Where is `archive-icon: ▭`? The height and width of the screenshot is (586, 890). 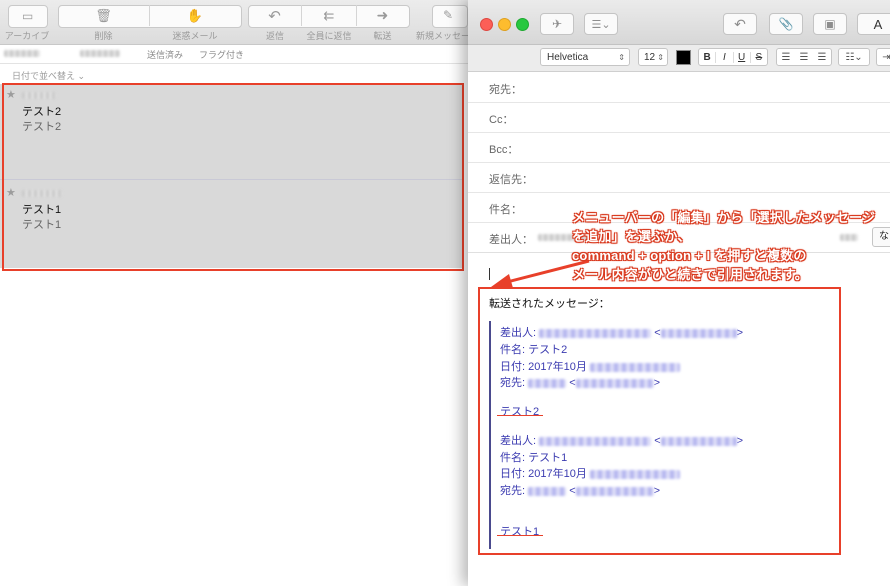 archive-icon: ▭ is located at coordinates (28, 16).